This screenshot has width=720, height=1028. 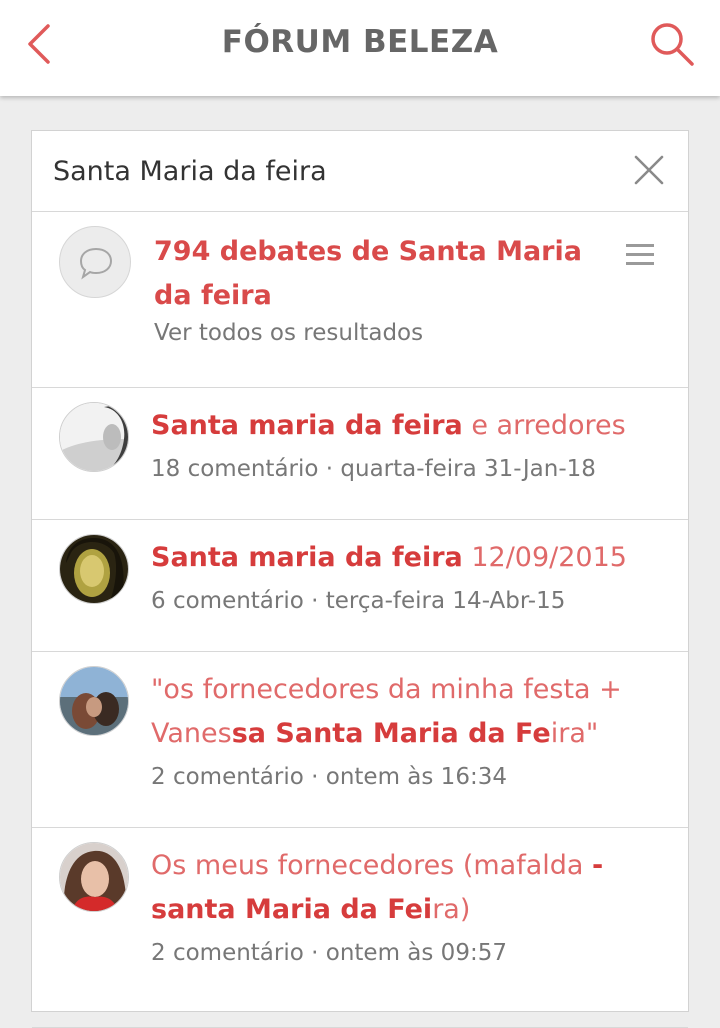 I want to click on result-title: Santa maria da feira e arredores, so click(x=401, y=426).